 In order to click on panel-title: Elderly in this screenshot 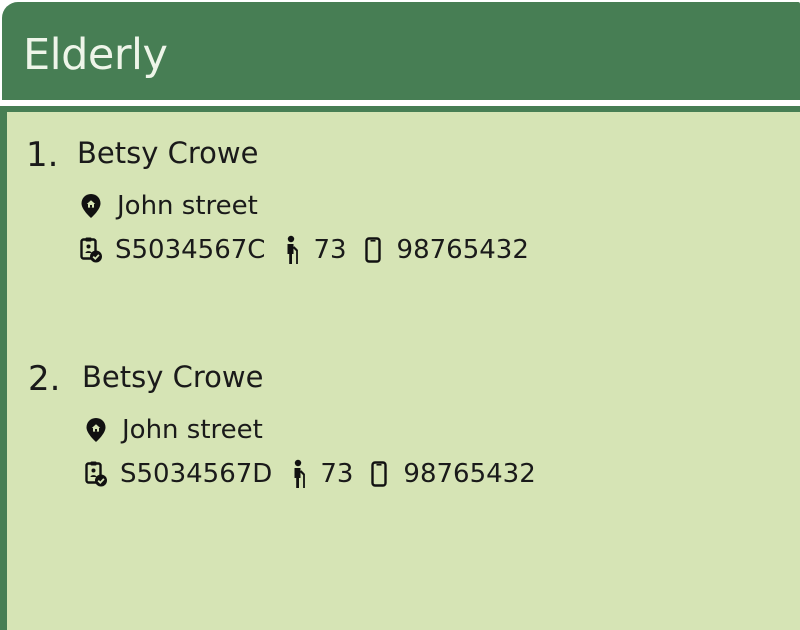, I will do `click(95, 55)`.